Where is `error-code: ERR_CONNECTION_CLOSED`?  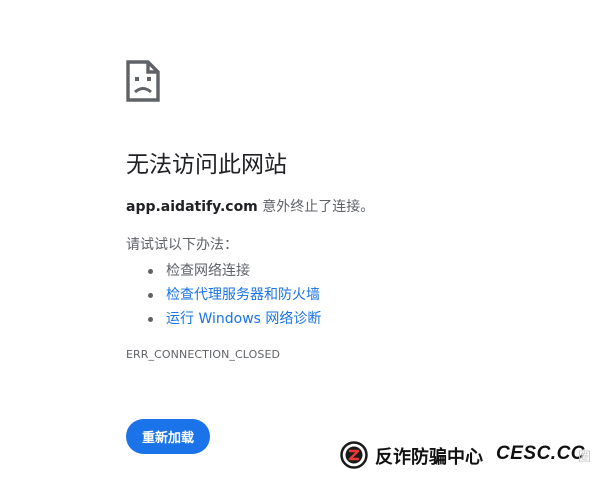 error-code: ERR_CONNECTION_CLOSED is located at coordinates (203, 354).